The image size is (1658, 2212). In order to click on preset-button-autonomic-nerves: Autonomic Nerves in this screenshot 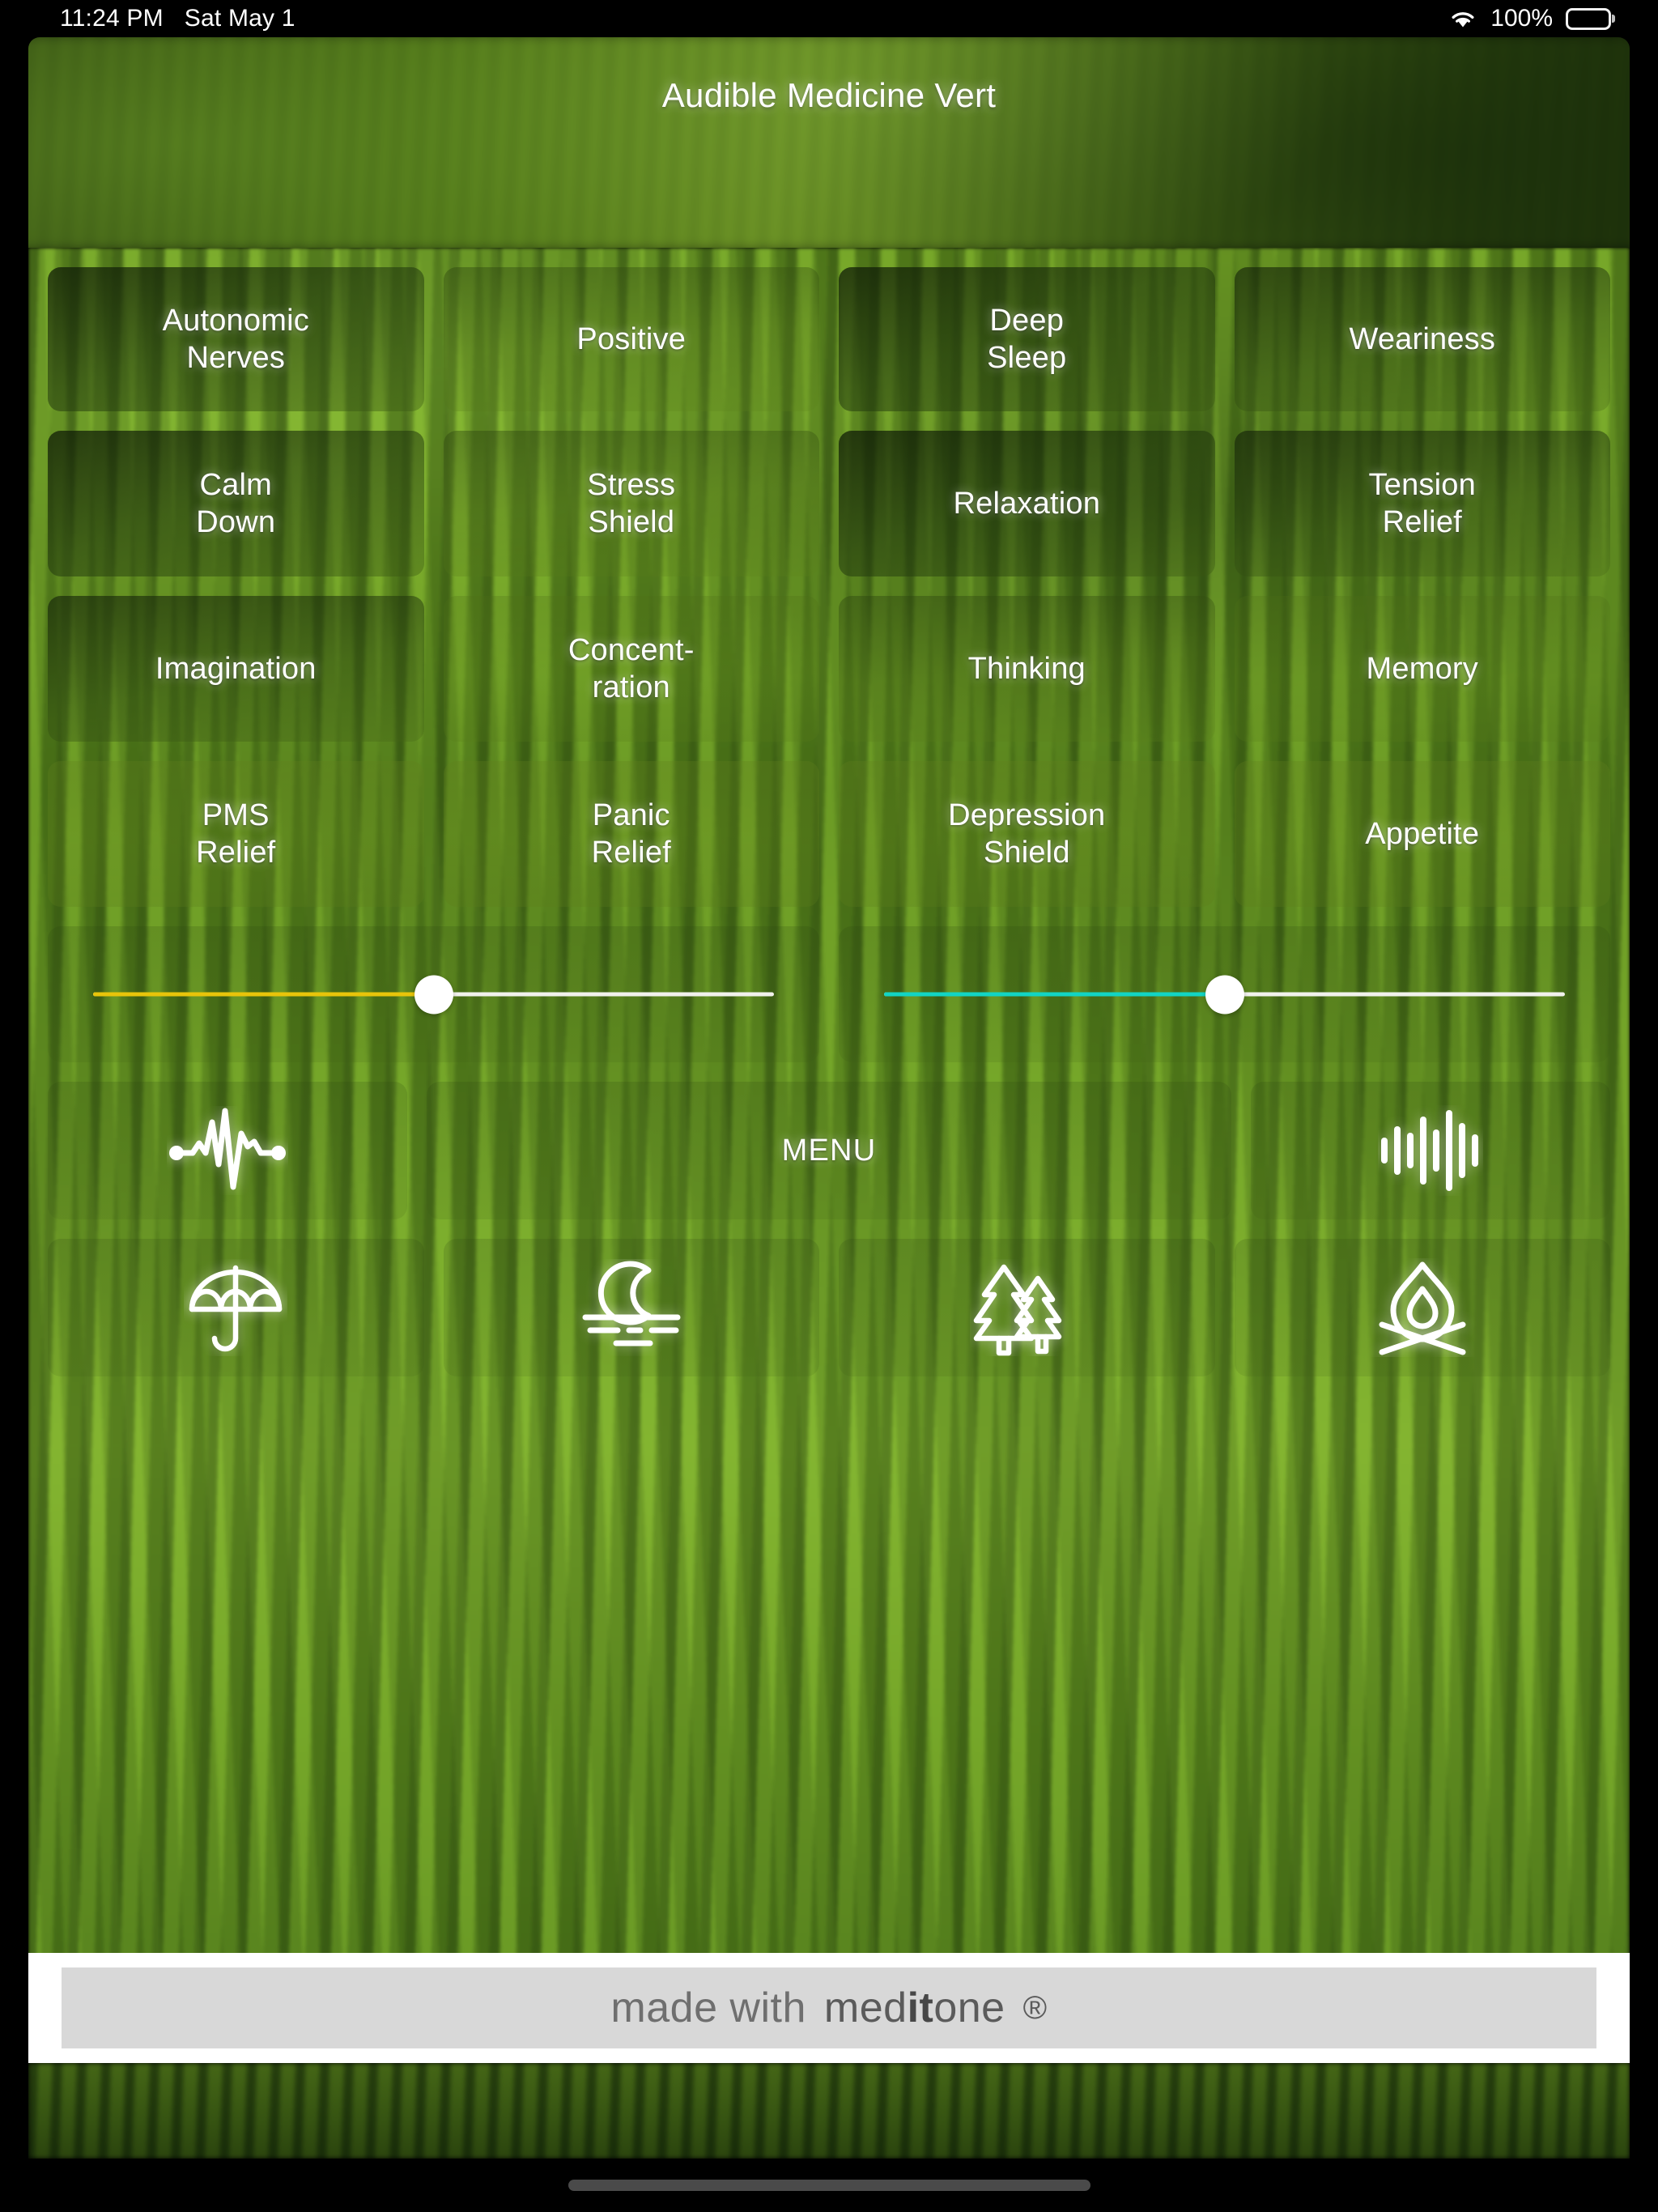, I will do `click(236, 339)`.